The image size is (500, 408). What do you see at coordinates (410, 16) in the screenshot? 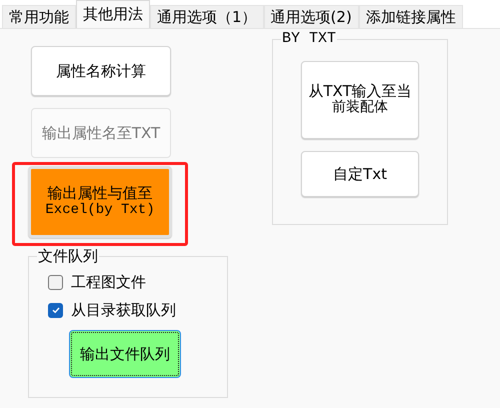
I see `tab: 添加链接属性` at bounding box center [410, 16].